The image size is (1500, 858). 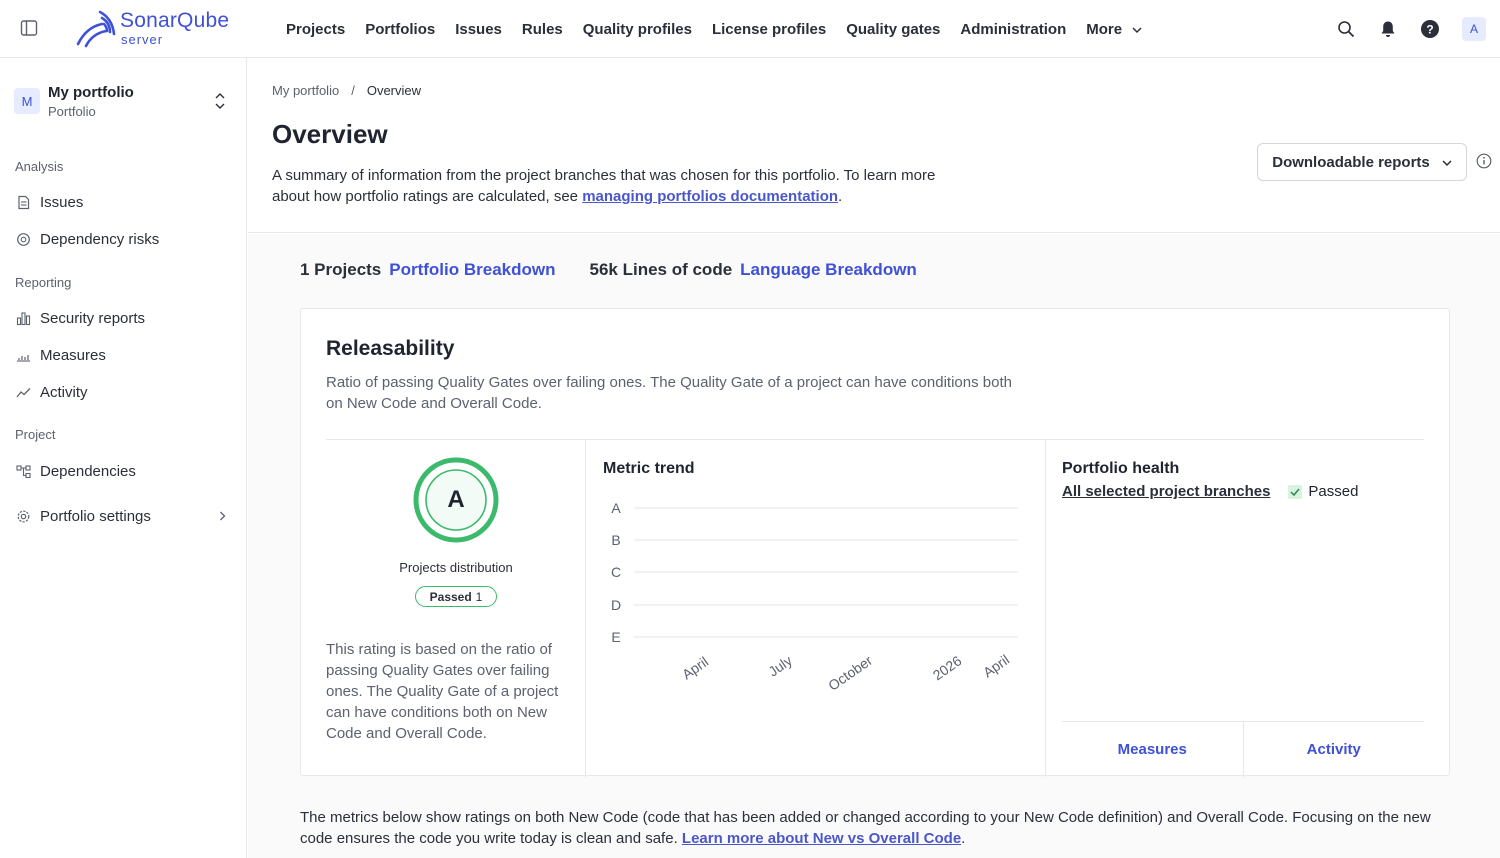 I want to click on shield-icon, so click(x=23, y=239).